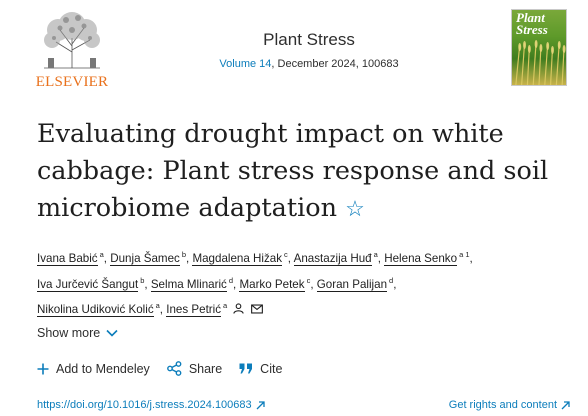 The width and height of the screenshot is (588, 416). I want to click on email-icon, so click(256, 309).